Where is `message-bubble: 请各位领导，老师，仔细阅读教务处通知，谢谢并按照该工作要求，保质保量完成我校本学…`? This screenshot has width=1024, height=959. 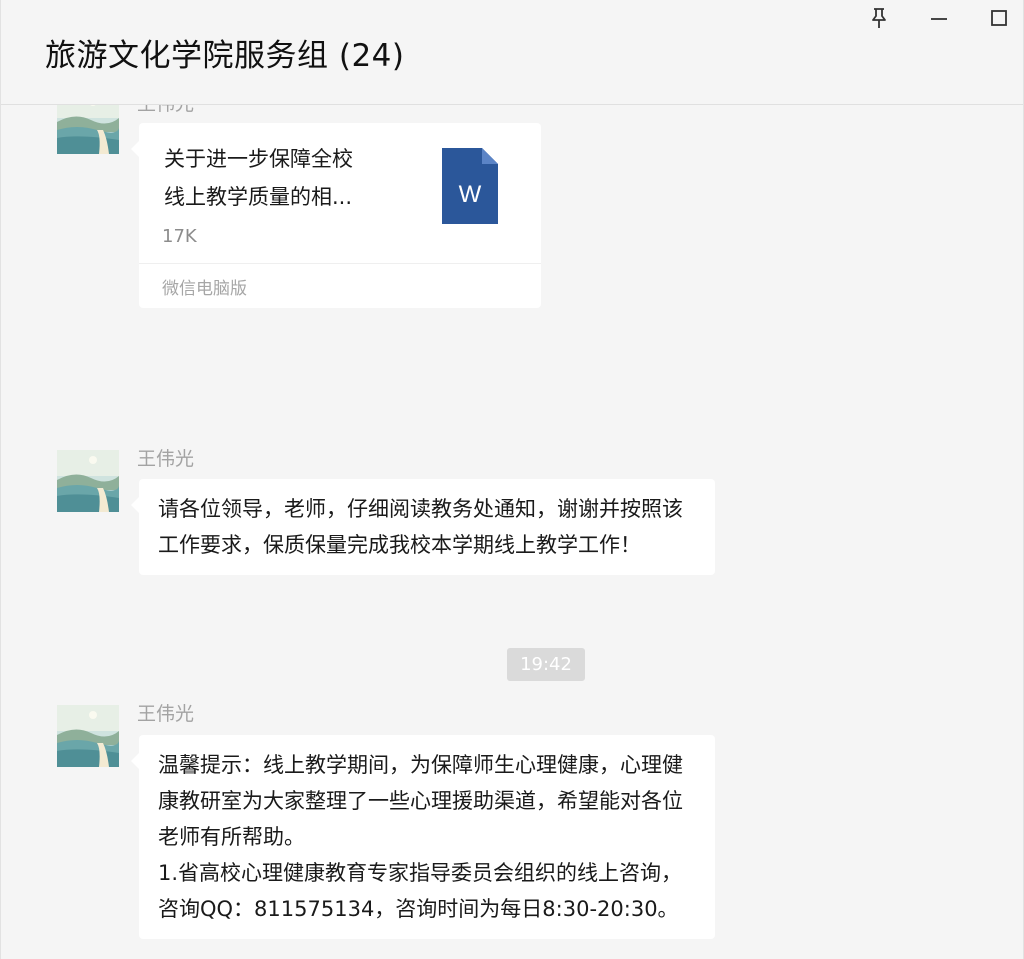 message-bubble: 请各位领导，老师，仔细阅读教务处通知，谢谢并按照该工作要求，保质保量完成我校本学… is located at coordinates (423, 527).